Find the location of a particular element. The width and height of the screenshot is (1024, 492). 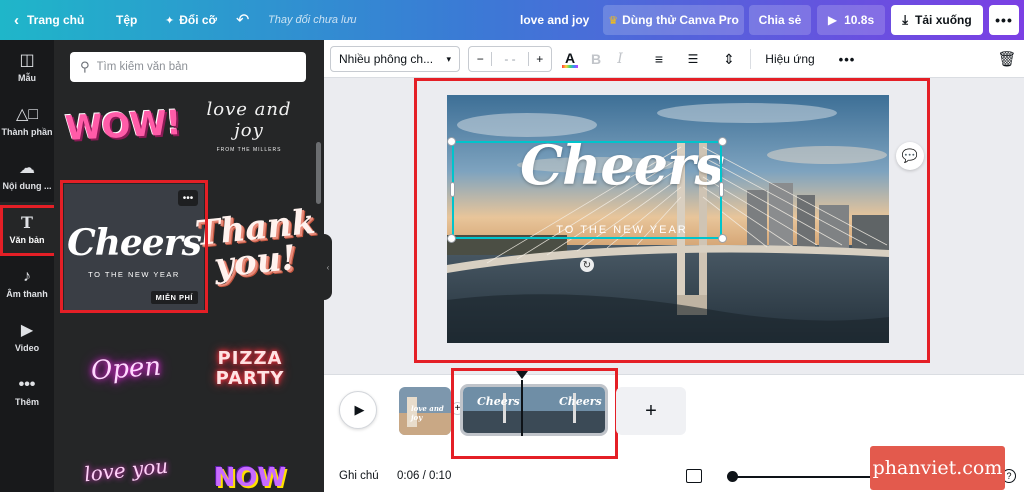

notes-button: Ghi chú is located at coordinates (359, 476).